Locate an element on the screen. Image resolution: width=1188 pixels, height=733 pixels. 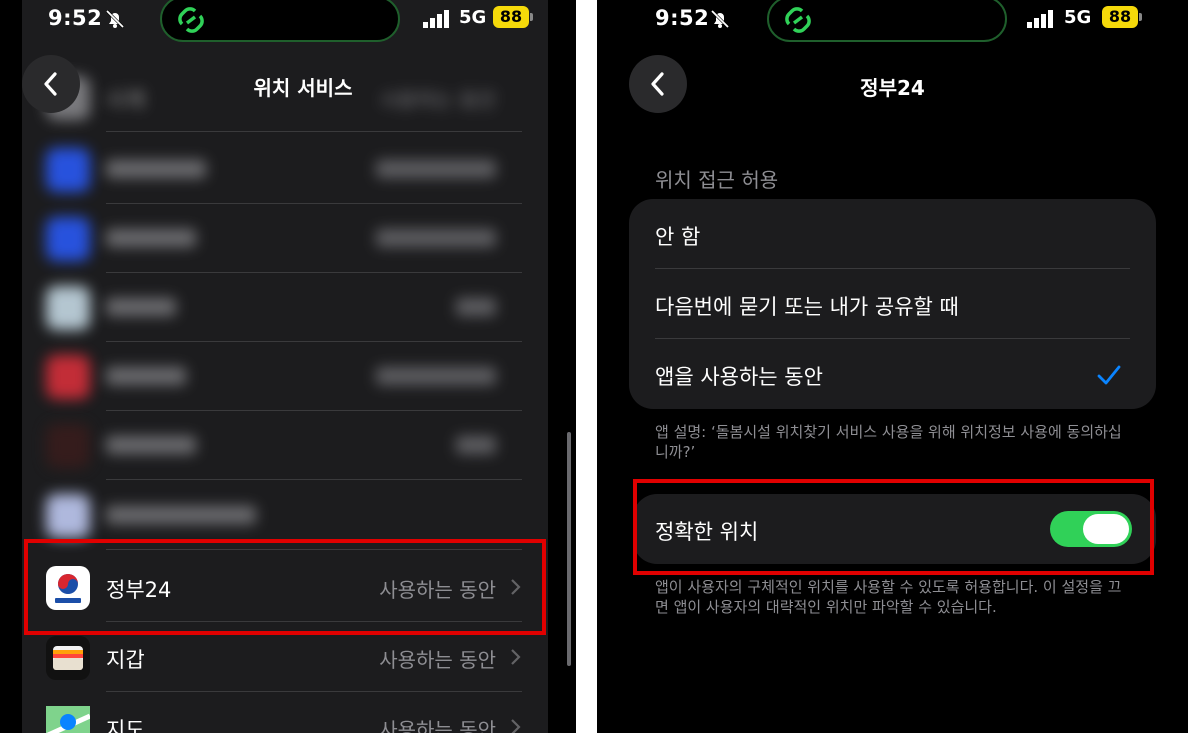
wallet-icon is located at coordinates (68, 658).